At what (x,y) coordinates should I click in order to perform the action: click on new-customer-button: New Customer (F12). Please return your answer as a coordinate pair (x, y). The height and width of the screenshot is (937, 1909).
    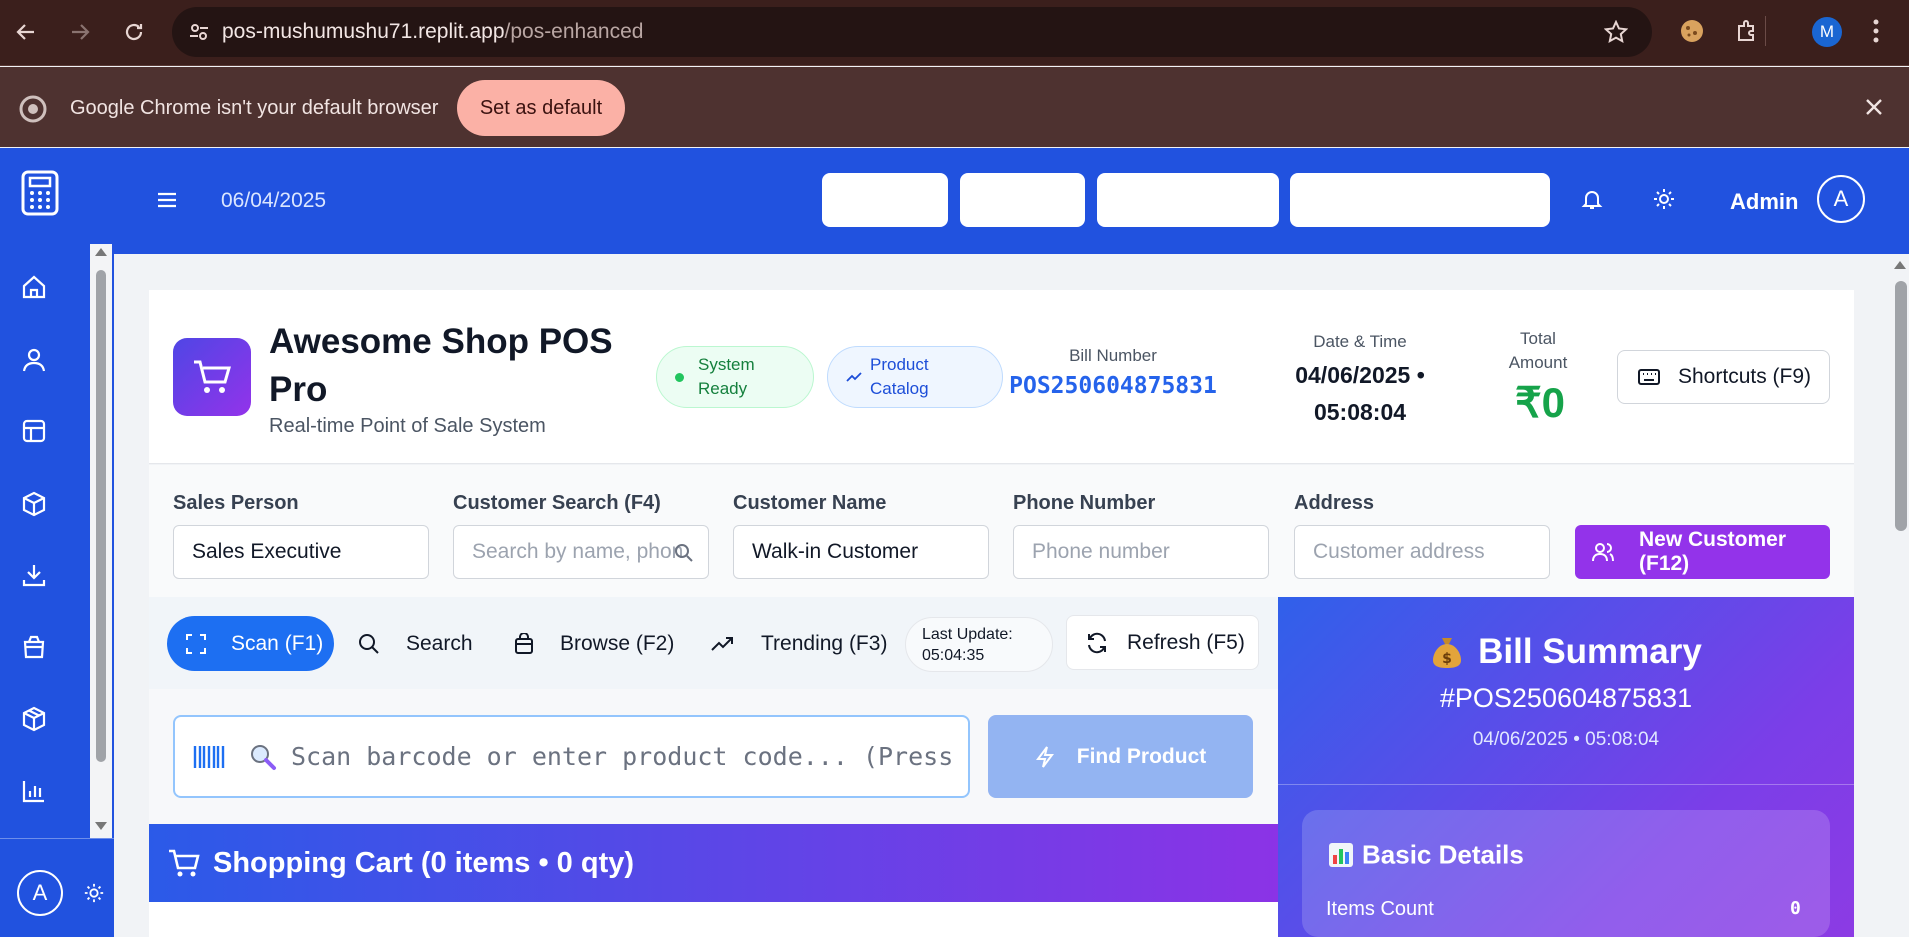
    Looking at the image, I should click on (1702, 552).